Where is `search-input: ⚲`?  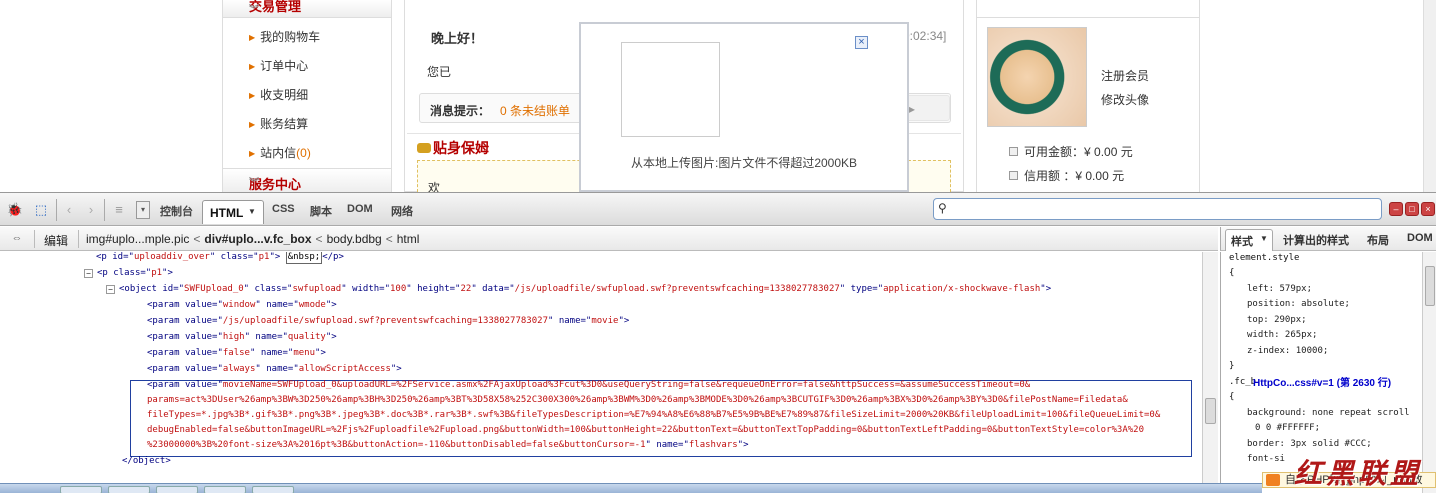
search-input: ⚲ is located at coordinates (1157, 209).